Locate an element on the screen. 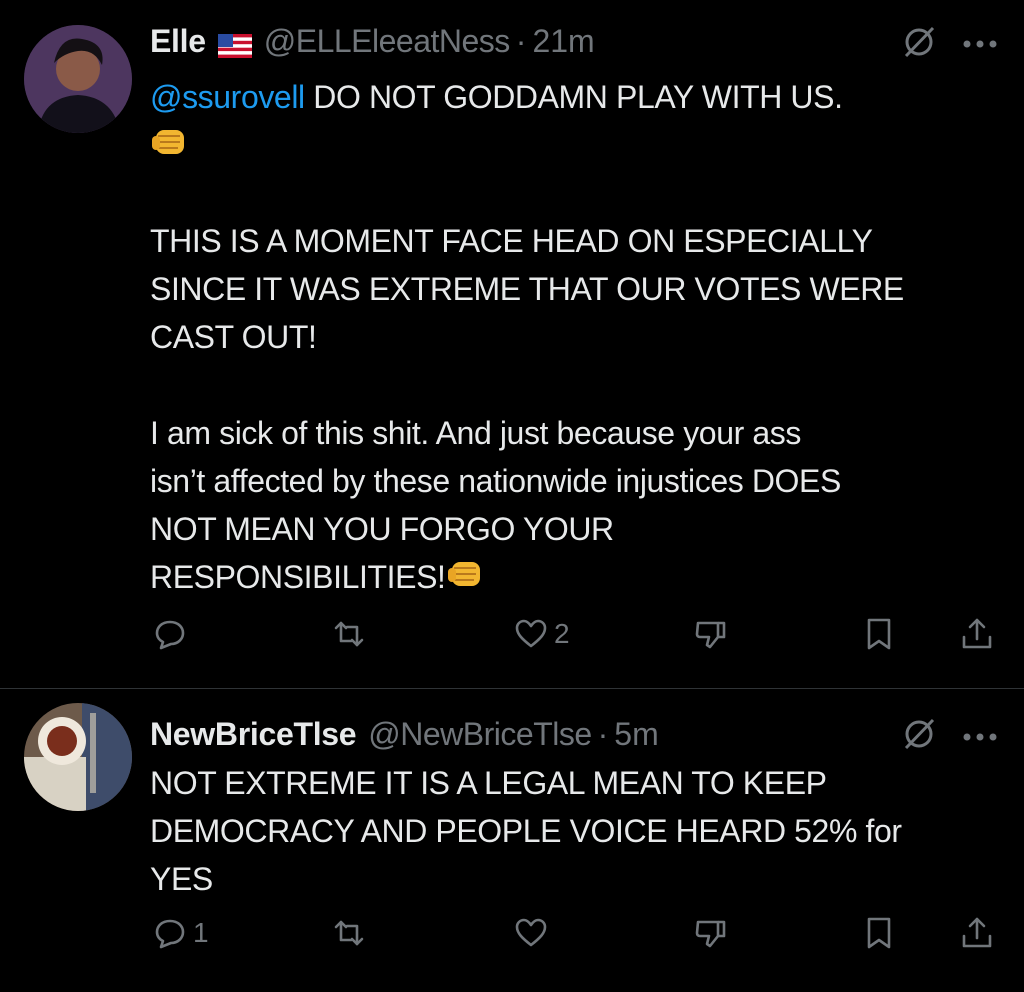 The width and height of the screenshot is (1024, 992). like-button: 2 is located at coordinates (542, 634).